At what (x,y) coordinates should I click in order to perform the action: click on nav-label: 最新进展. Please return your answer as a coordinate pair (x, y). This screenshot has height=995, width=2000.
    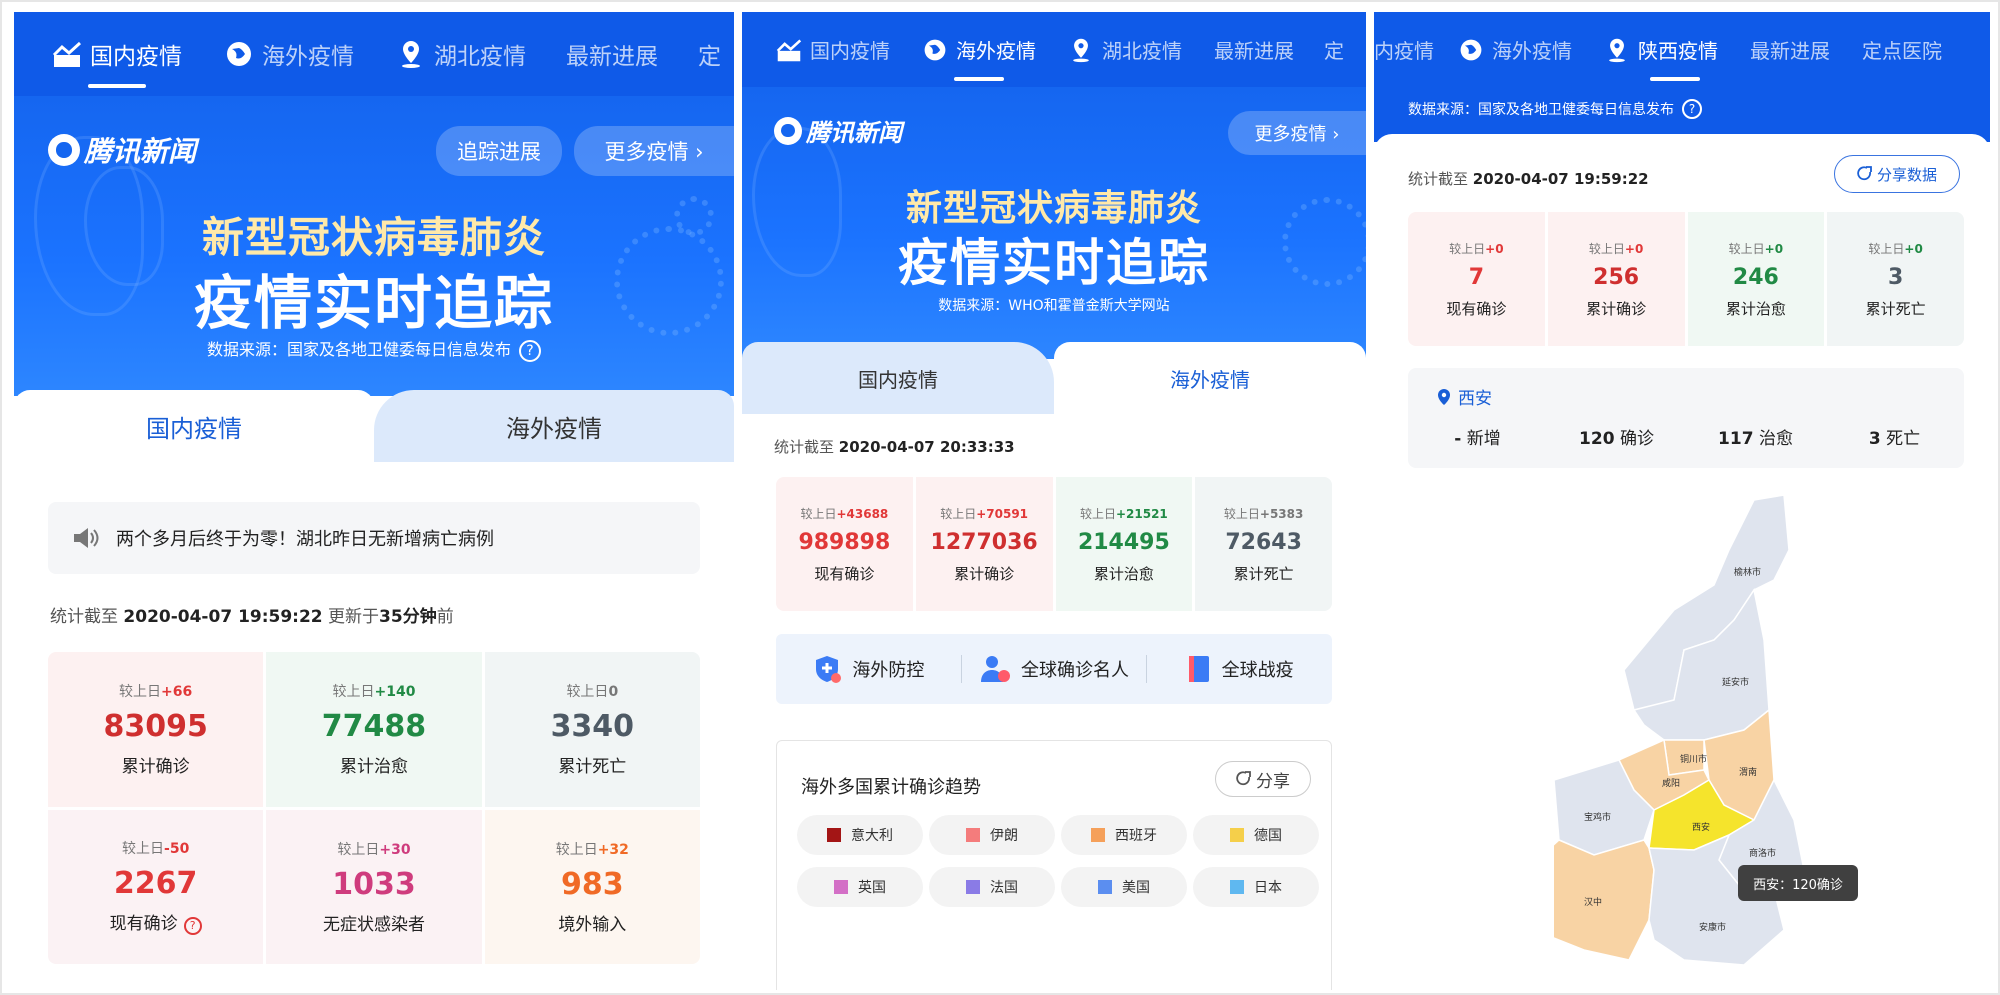
    Looking at the image, I should click on (1254, 51).